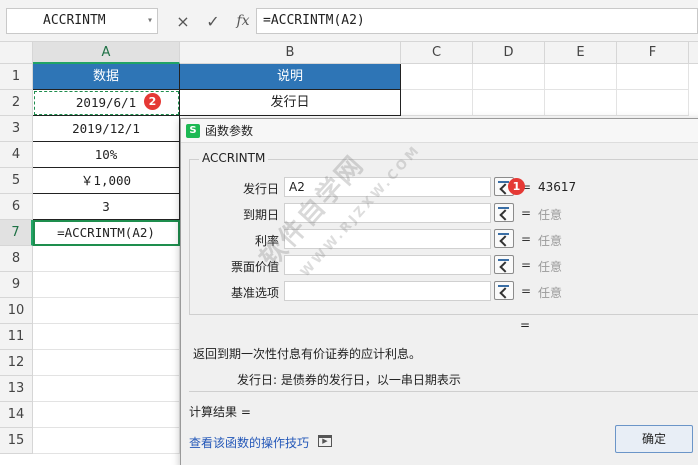 The width and height of the screenshot is (698, 465). Describe the element at coordinates (266, 241) in the screenshot. I see `arg-label-rate: 利率` at that location.